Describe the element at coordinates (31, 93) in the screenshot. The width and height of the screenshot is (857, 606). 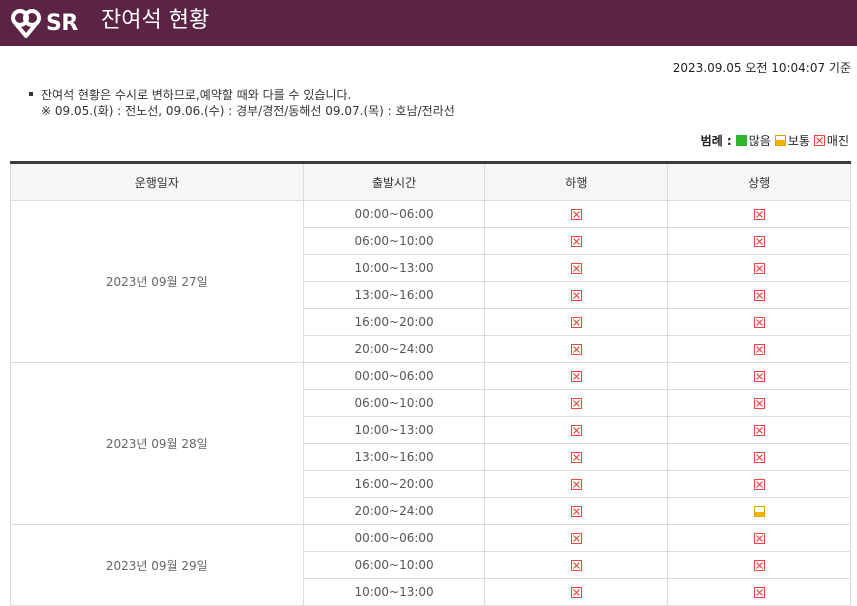
I see `bullet-icon` at that location.